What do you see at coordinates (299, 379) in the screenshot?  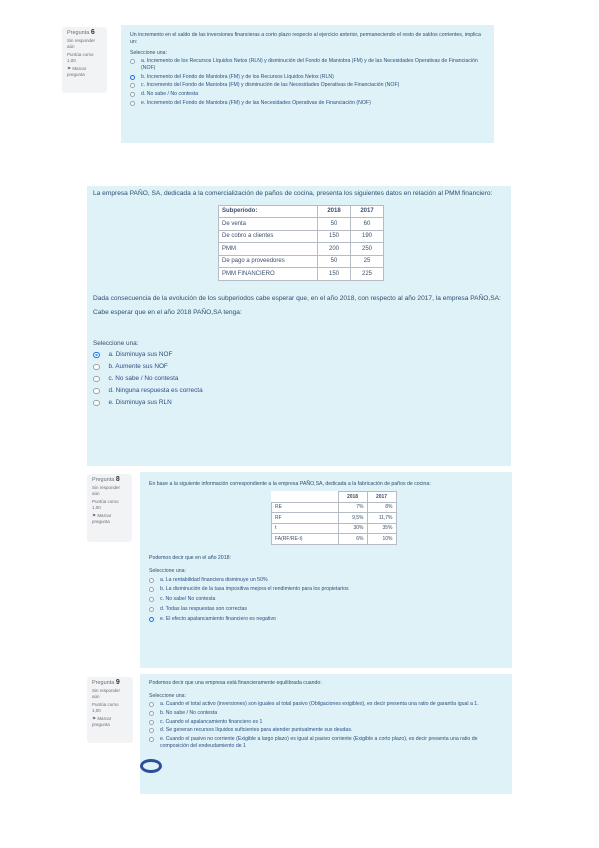 I see `option-c: c. No sabe / No contesta` at bounding box center [299, 379].